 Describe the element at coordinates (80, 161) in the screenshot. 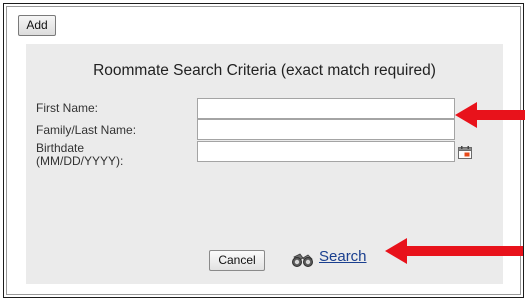

I see `birthdate-label-line2: (MM/DD/YYYY):` at that location.